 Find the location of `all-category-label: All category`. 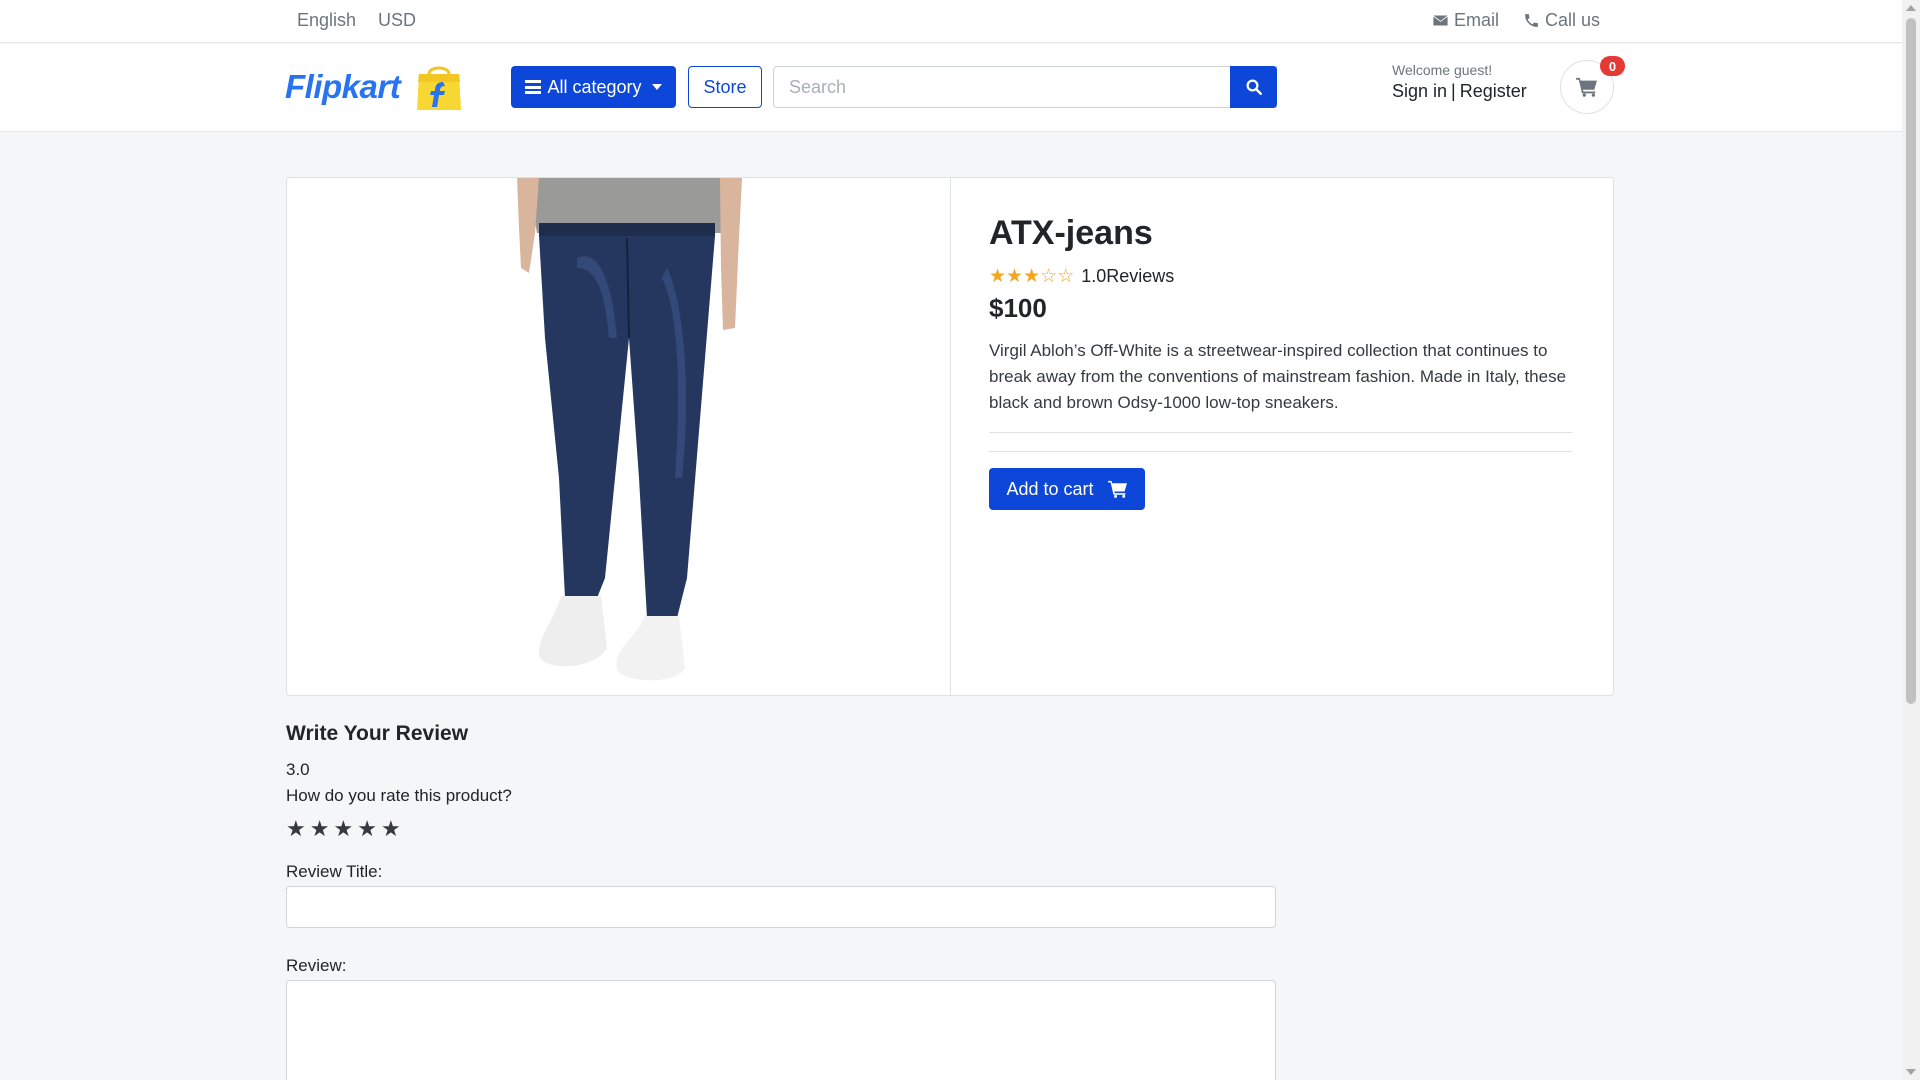

all-category-label: All category is located at coordinates (594, 86).